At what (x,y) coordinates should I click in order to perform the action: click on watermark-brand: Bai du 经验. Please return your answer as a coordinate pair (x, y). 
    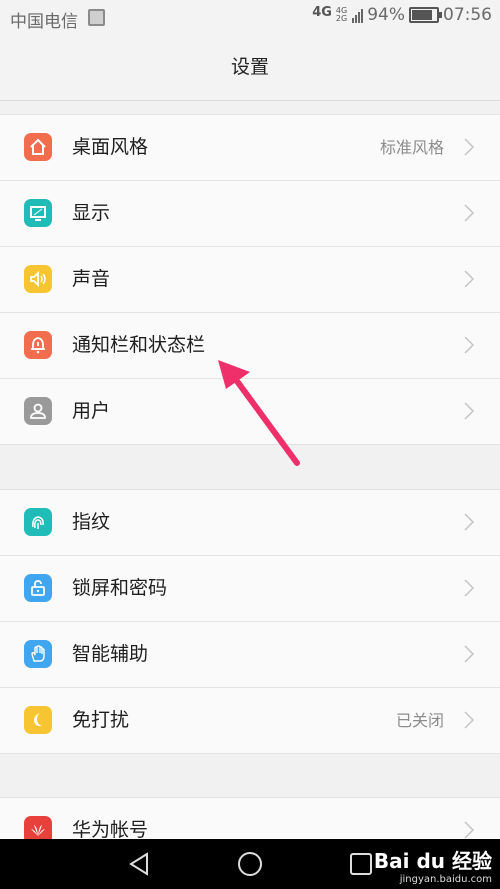
    Looking at the image, I should click on (432, 861).